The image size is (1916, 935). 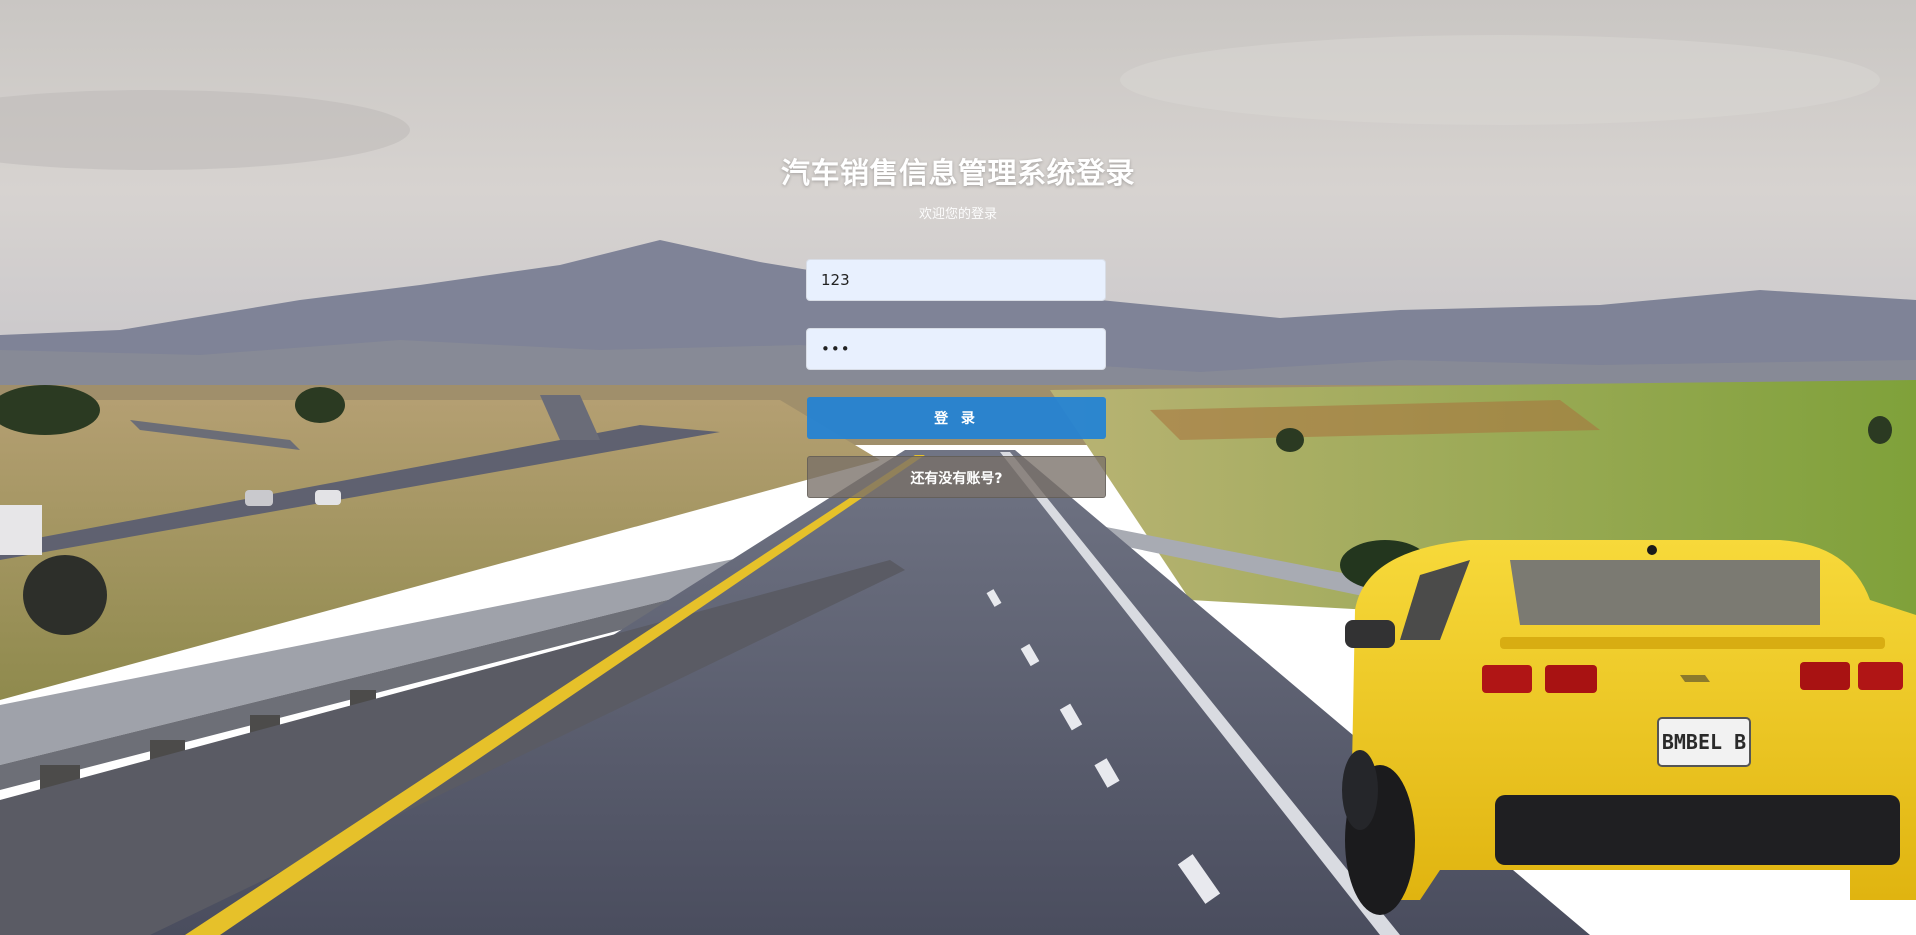 What do you see at coordinates (956, 418) in the screenshot?
I see `login-button: 登 录` at bounding box center [956, 418].